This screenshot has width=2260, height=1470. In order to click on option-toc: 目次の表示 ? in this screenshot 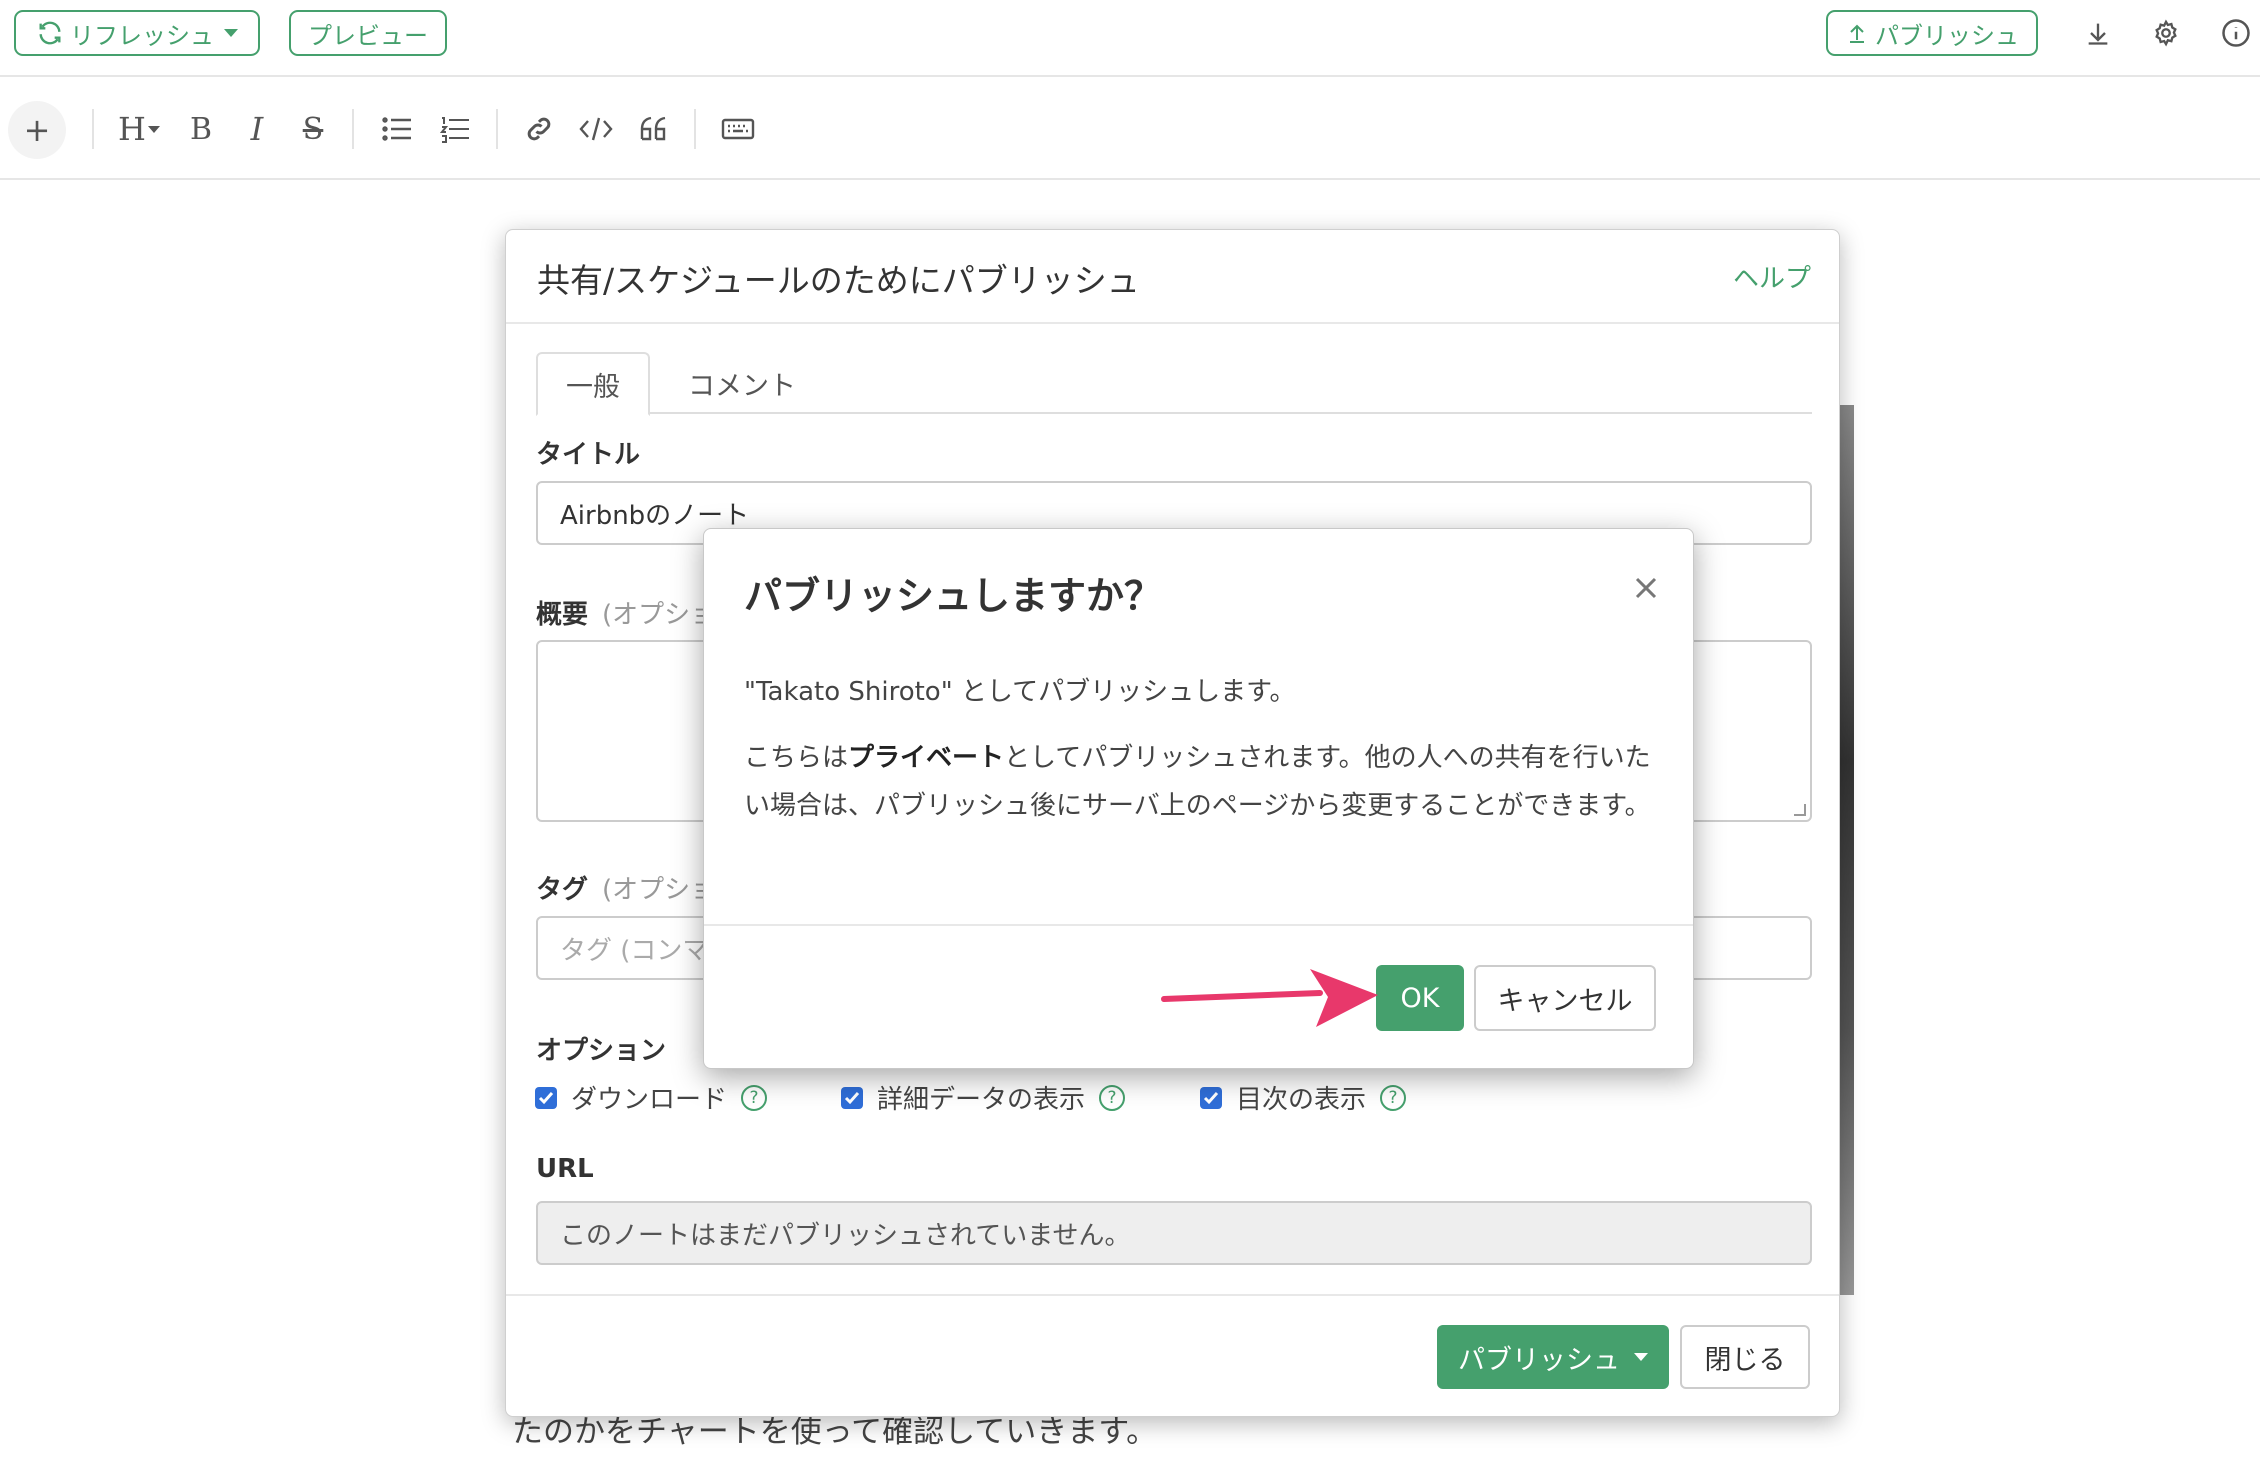, I will do `click(1303, 1097)`.